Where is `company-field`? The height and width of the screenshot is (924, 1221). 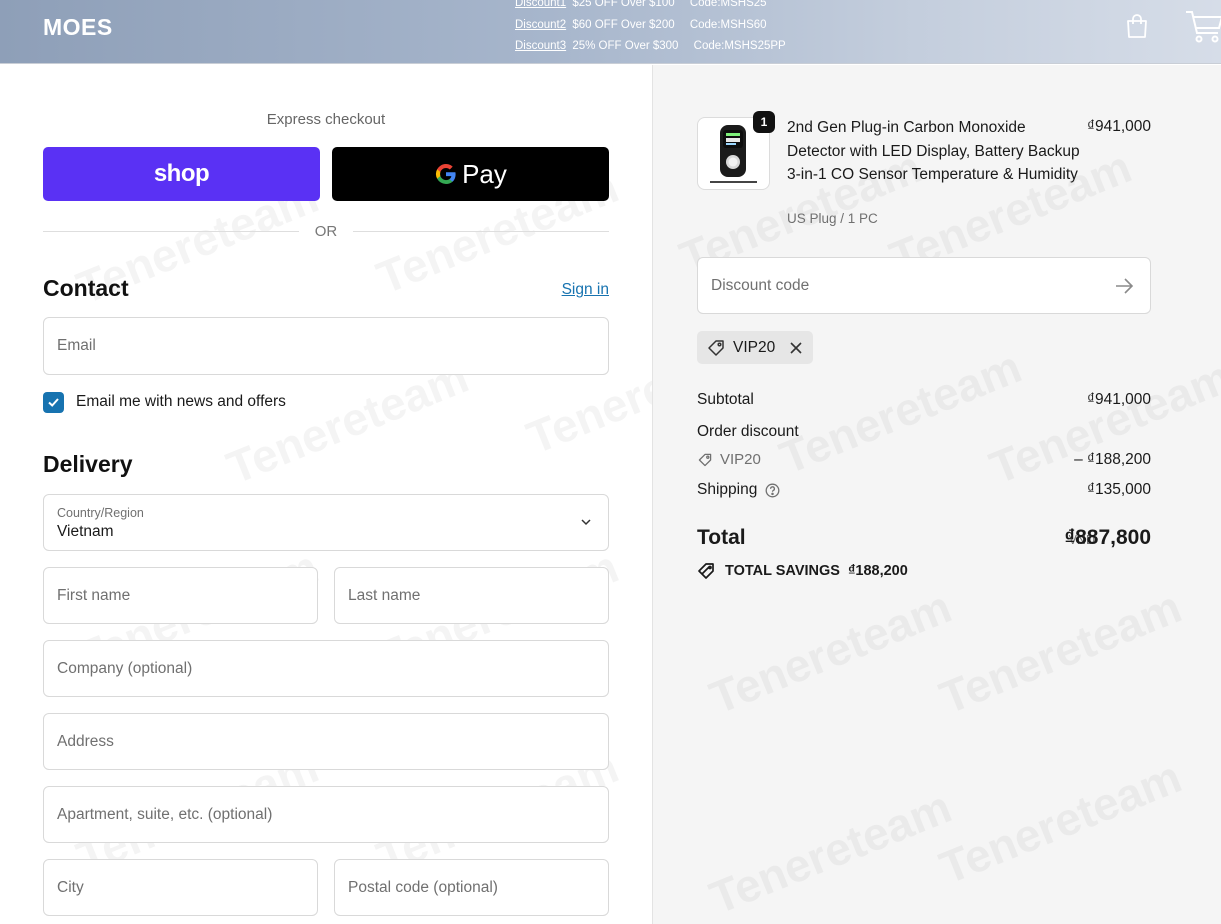
company-field is located at coordinates (326, 668).